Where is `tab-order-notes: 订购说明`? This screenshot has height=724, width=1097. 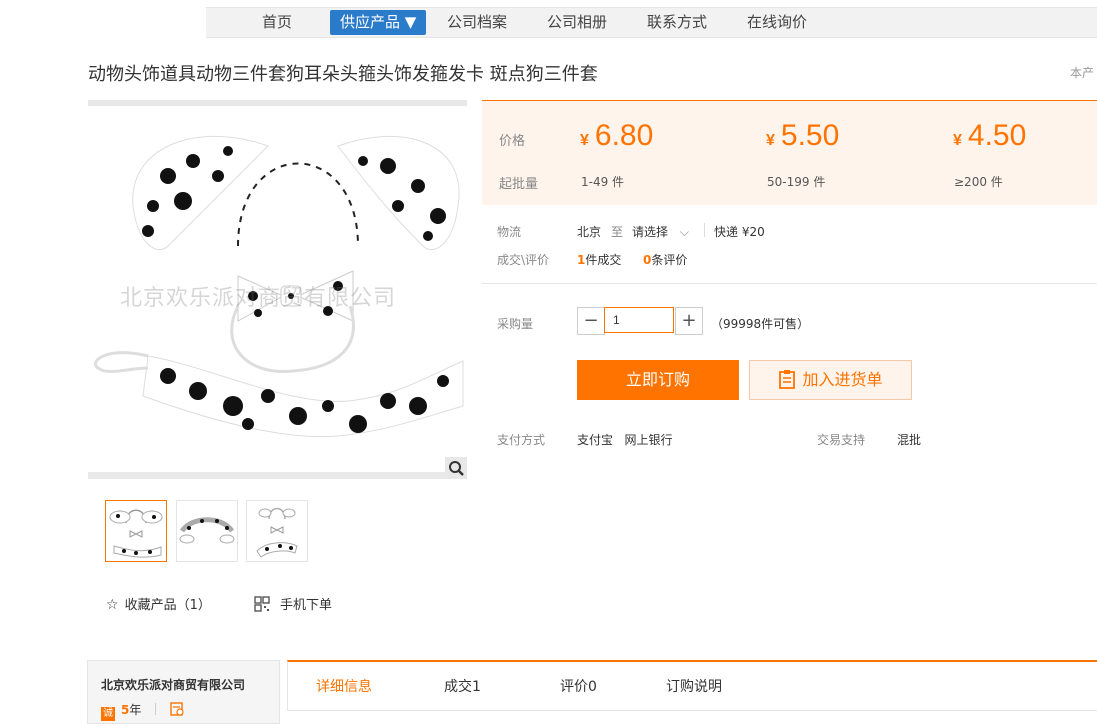 tab-order-notes: 订购说明 is located at coordinates (694, 686).